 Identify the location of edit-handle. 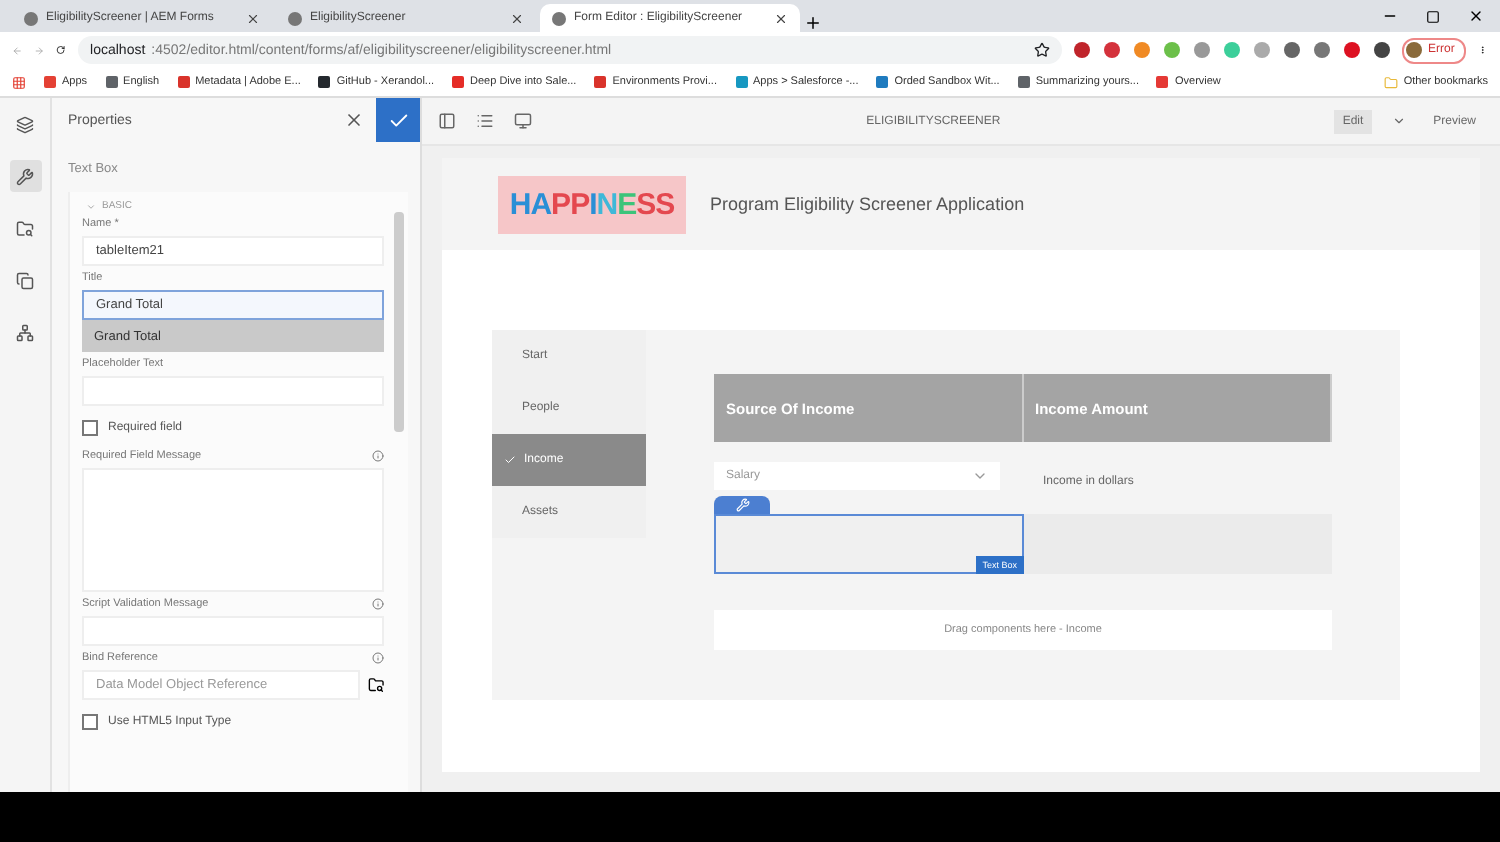
(742, 505).